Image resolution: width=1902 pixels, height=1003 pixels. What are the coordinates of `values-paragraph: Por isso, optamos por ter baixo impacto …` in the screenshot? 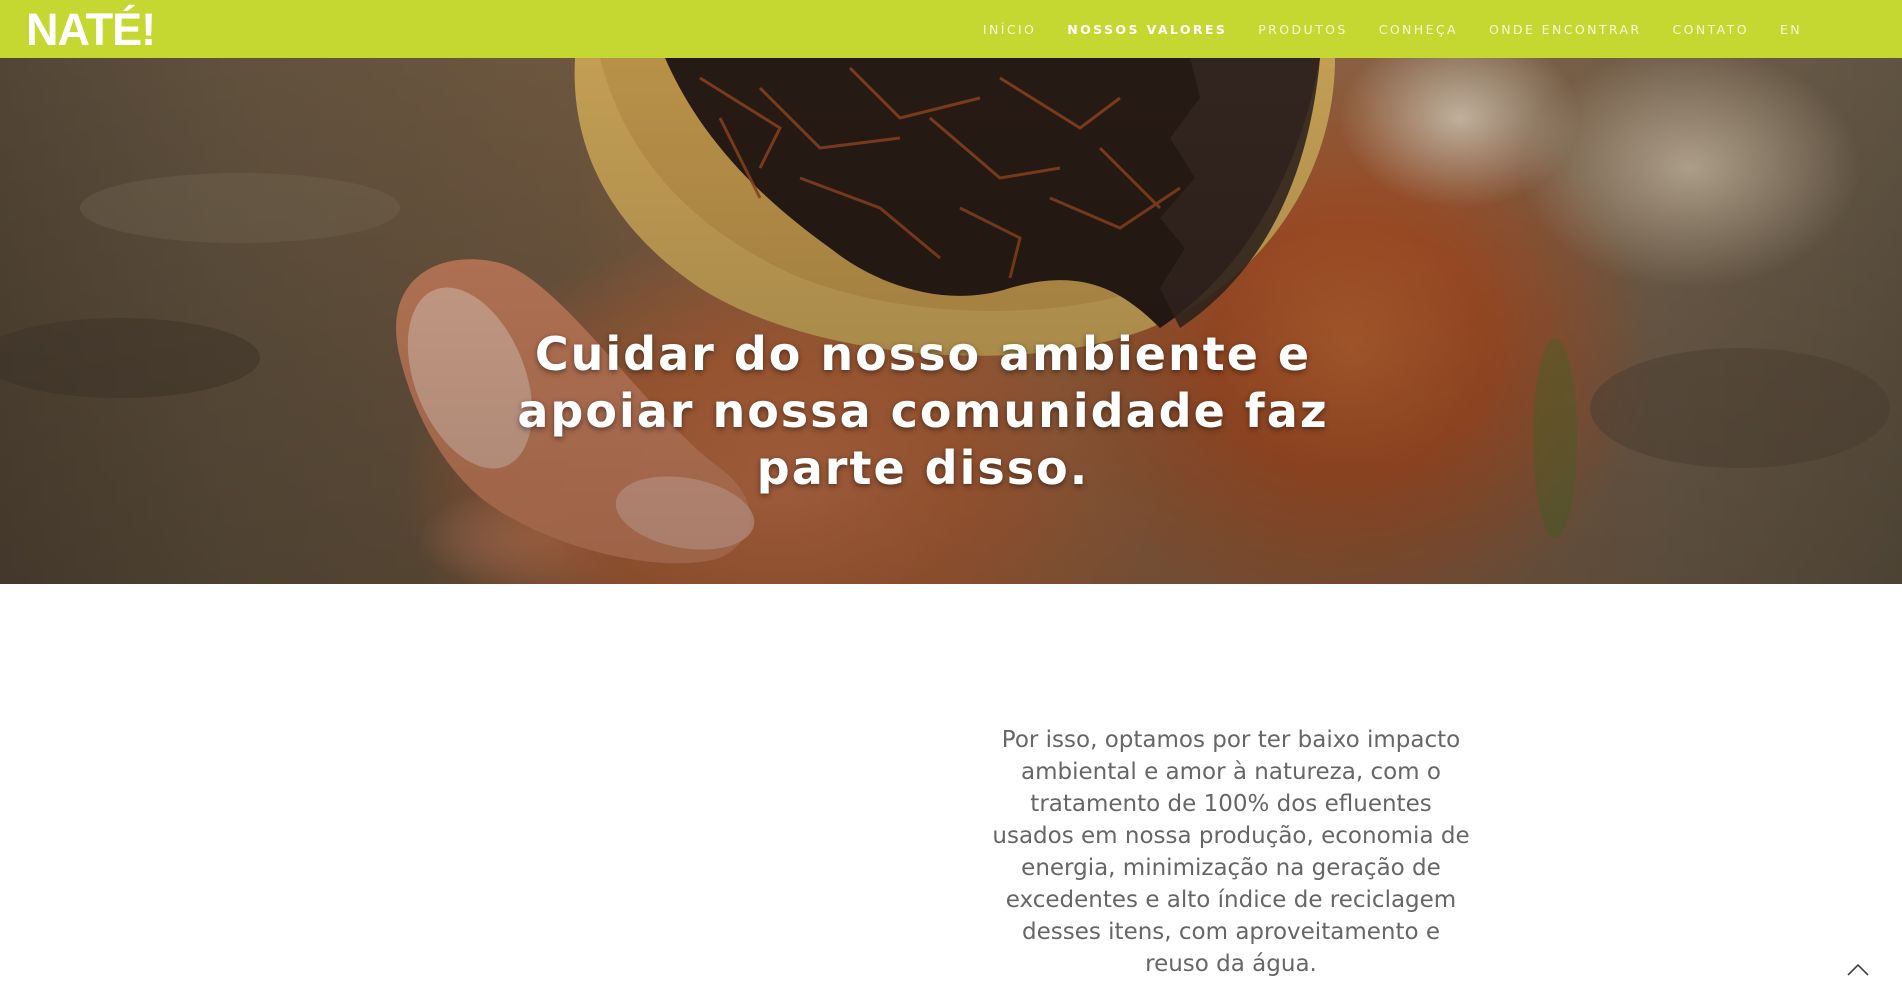 It's located at (1231, 852).